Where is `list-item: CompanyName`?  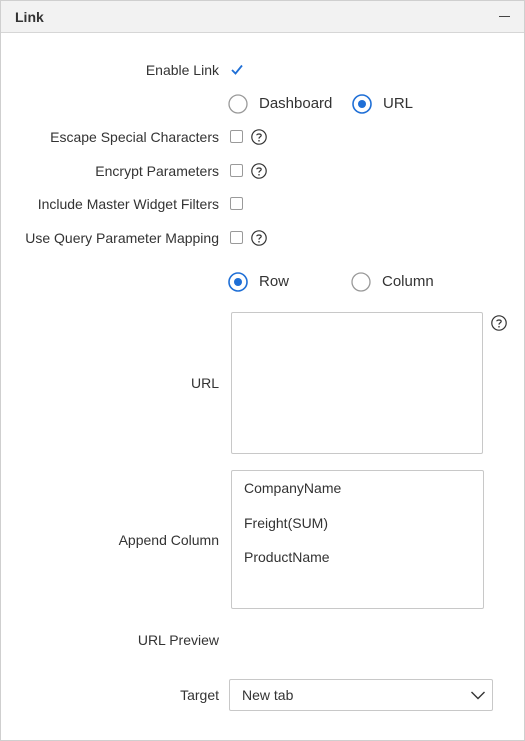 list-item: CompanyName is located at coordinates (292, 488).